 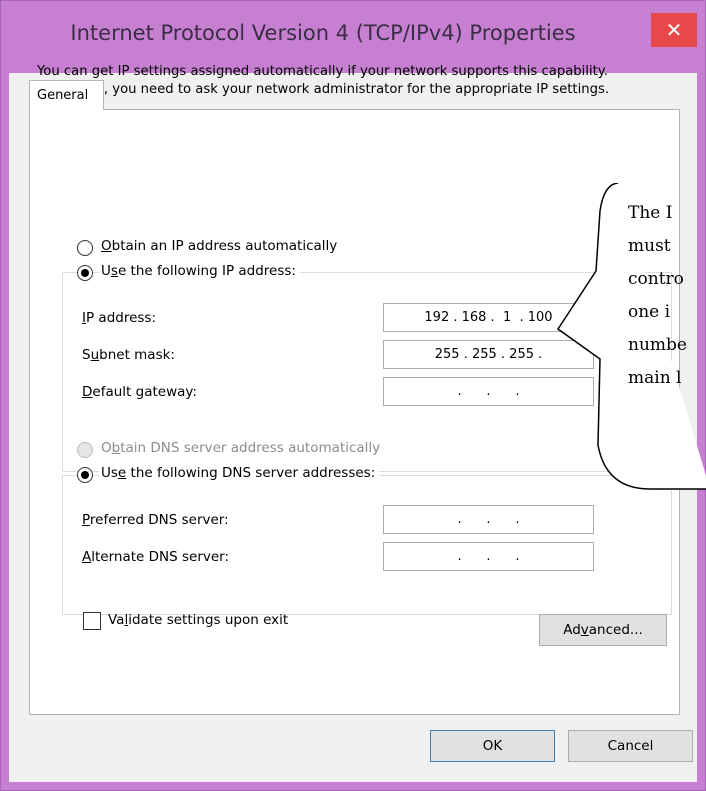 What do you see at coordinates (119, 318) in the screenshot?
I see `ip-address-label: IP address:` at bounding box center [119, 318].